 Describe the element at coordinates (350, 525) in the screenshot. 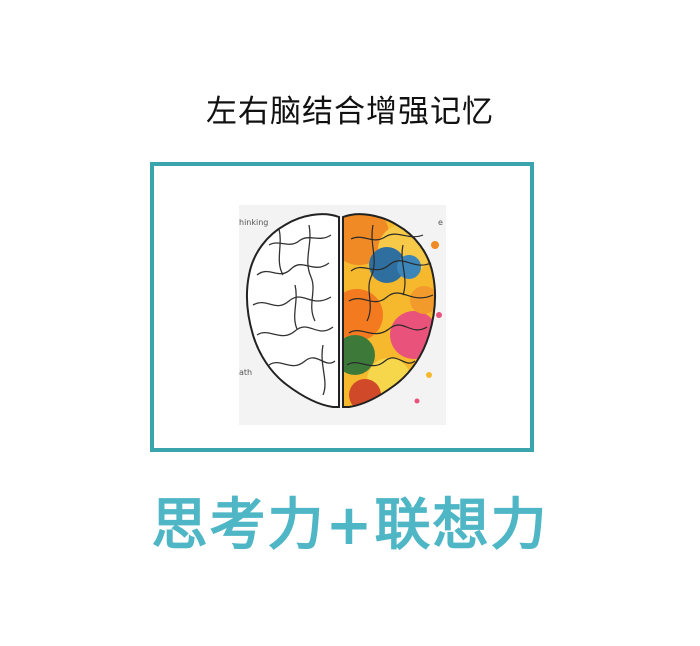

I see `subtitle: 思考力+联想力` at that location.